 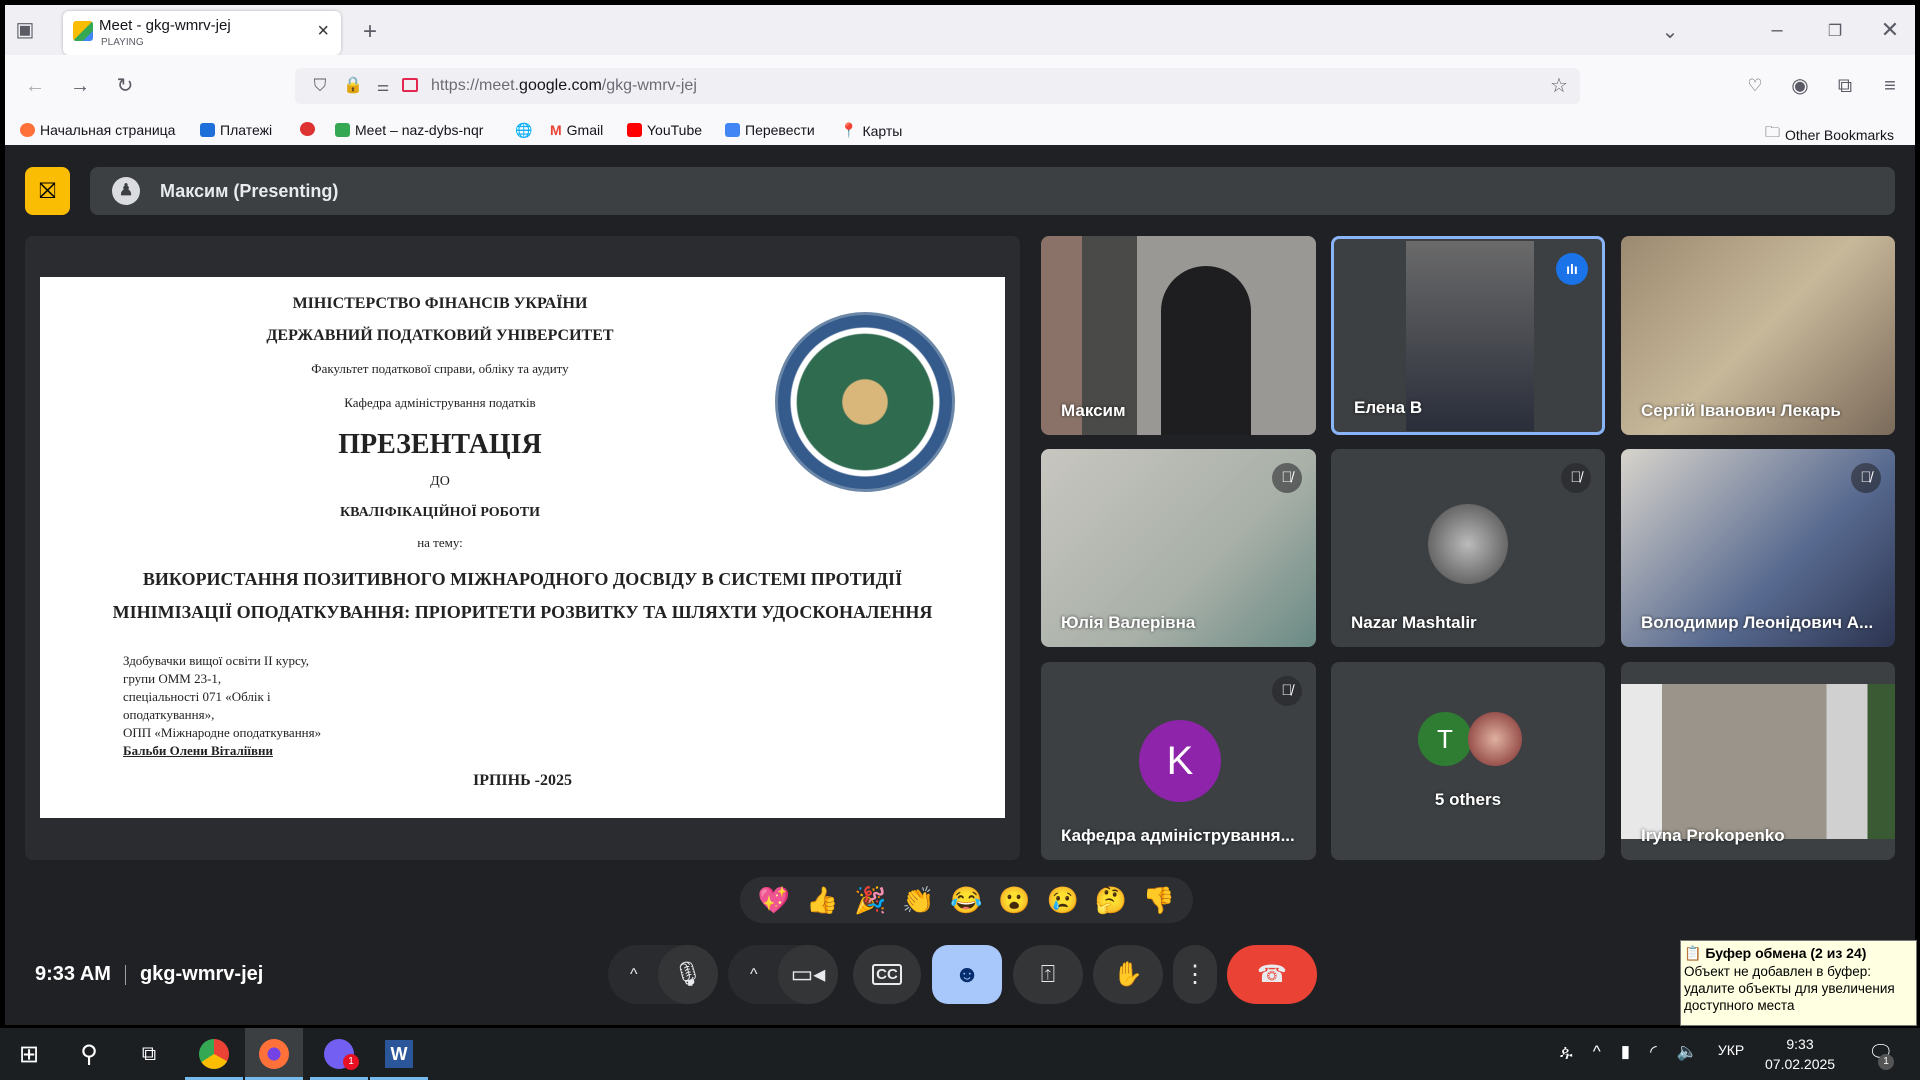 I want to click on tray-chevron-icon: ^, so click(x=1597, y=1052).